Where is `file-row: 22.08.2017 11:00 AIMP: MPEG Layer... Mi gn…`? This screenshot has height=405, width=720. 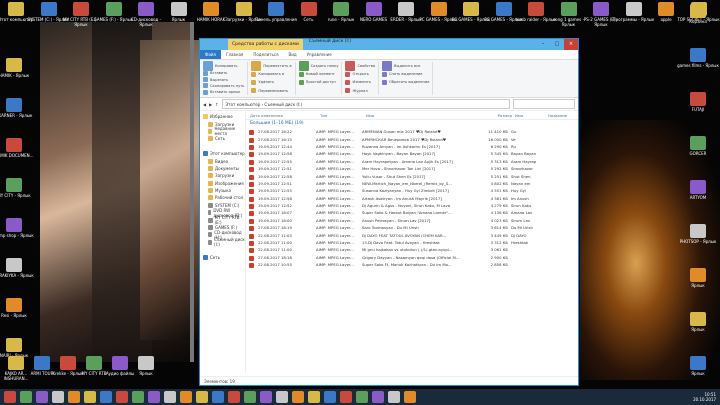 file-row: 22.08.2017 11:00 AIMP: MPEG Layer... Mi gn… is located at coordinates (412, 250).